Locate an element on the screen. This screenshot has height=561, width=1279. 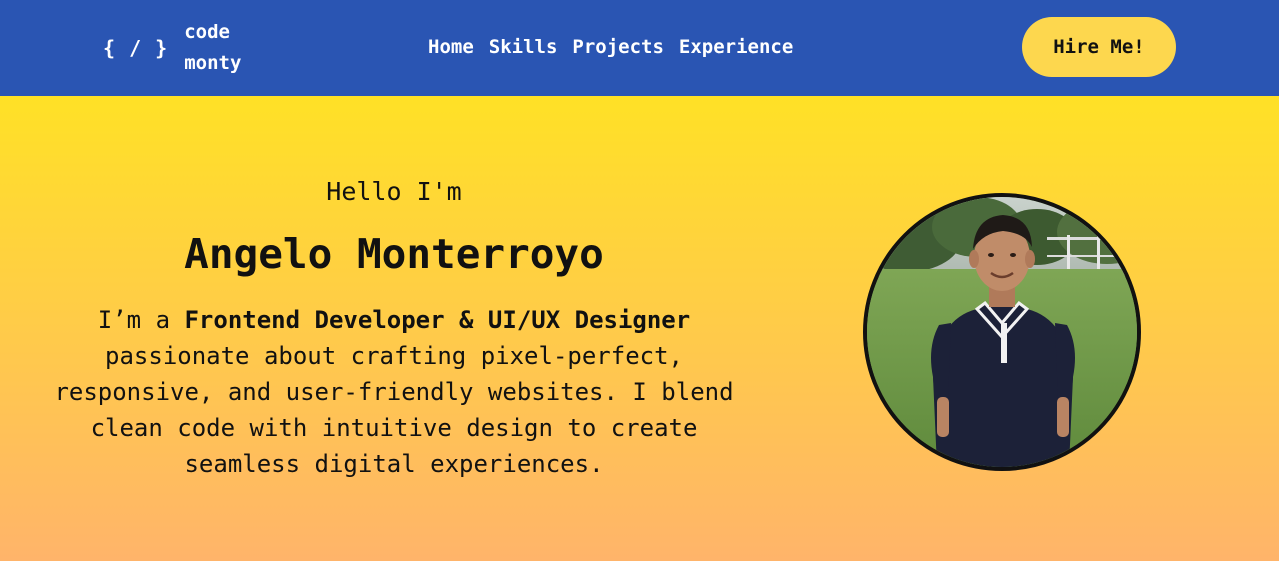
nav-menu: Home Skills Projects Experience is located at coordinates (610, 47).